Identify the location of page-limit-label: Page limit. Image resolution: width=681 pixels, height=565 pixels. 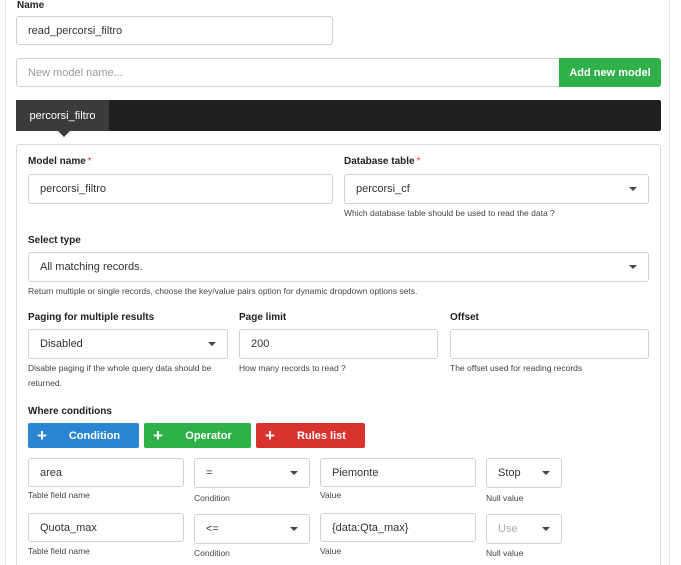
(263, 317).